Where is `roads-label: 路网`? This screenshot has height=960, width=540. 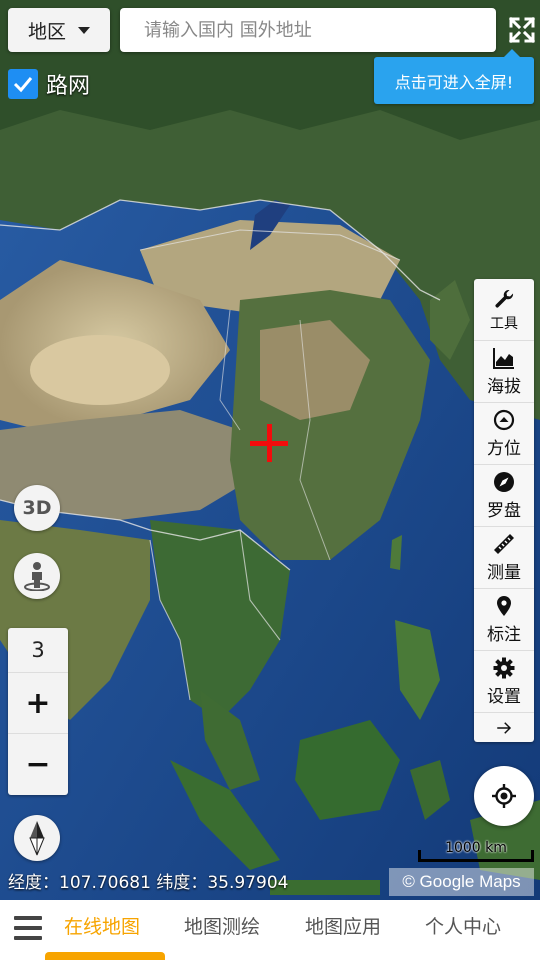 roads-label: 路网 is located at coordinates (68, 86).